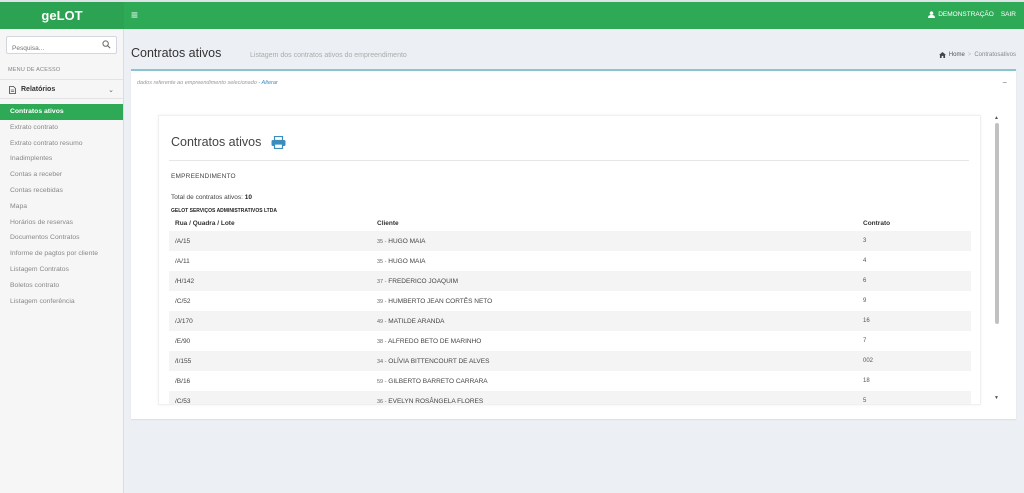  What do you see at coordinates (61, 286) in the screenshot?
I see `sidebar-item-boletos-contrato: Boletos contrato` at bounding box center [61, 286].